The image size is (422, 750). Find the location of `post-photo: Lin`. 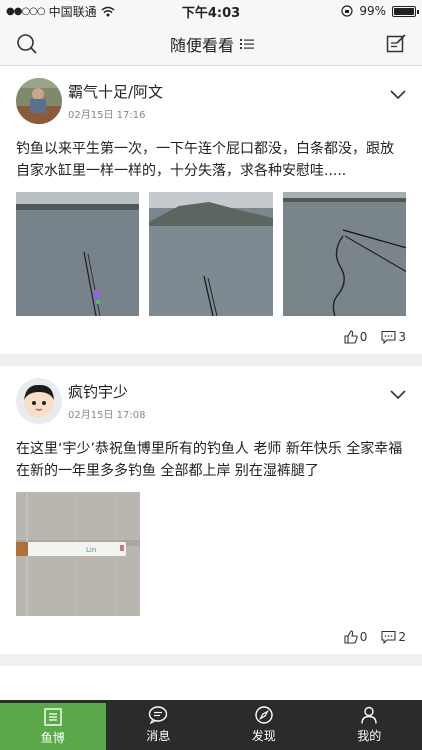

post-photo: Lin is located at coordinates (78, 554).